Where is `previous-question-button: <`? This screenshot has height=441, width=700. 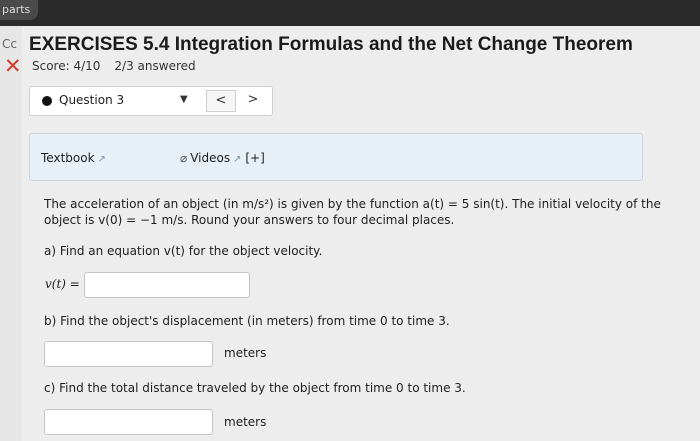 previous-question-button: < is located at coordinates (221, 101).